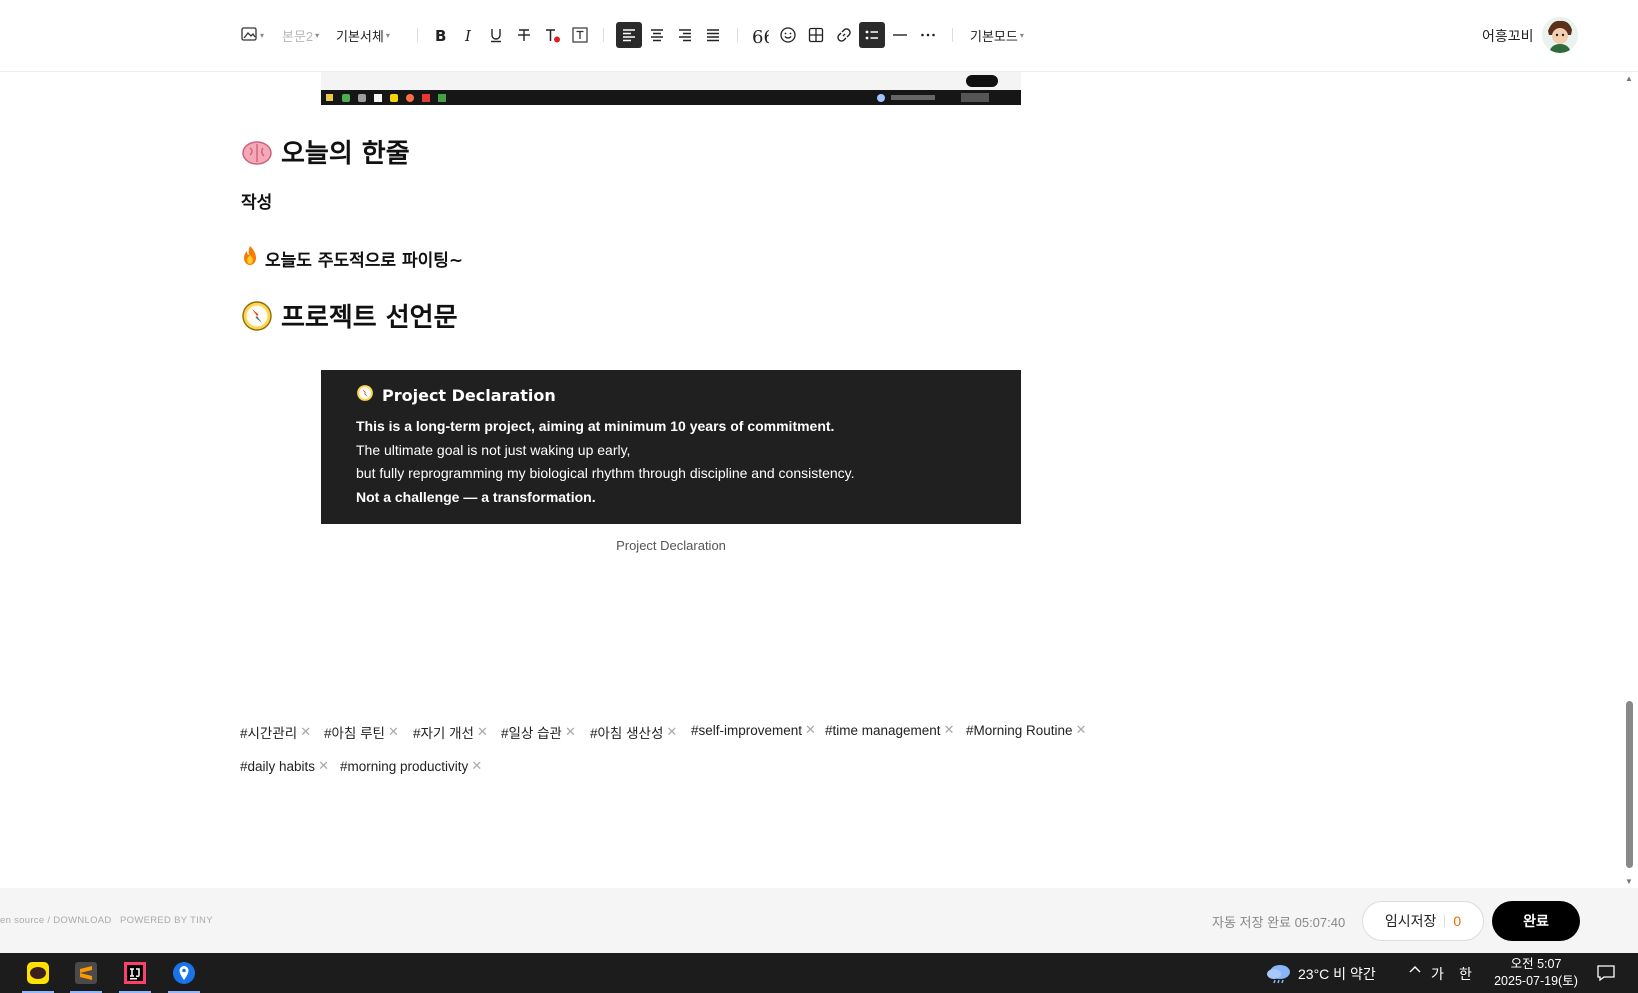  I want to click on align-justify-button, so click(713, 35).